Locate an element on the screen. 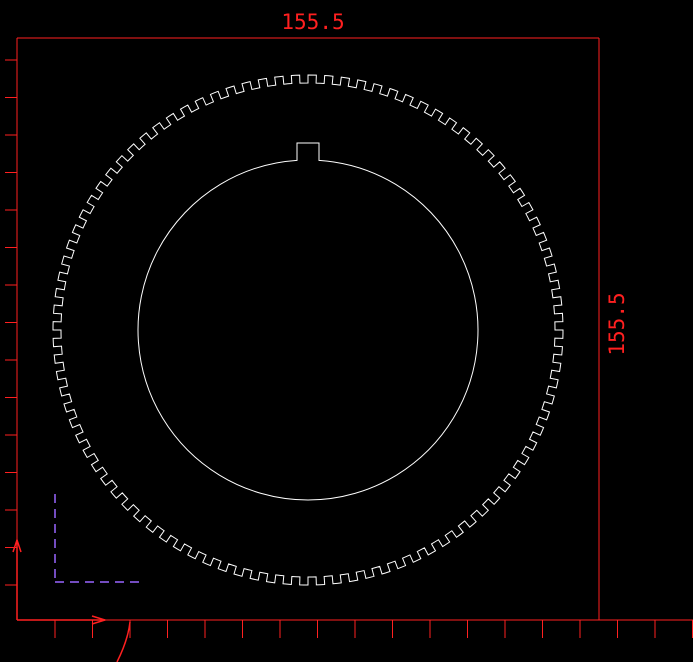  width-dimension-label: 155.5 is located at coordinates (312, 22).